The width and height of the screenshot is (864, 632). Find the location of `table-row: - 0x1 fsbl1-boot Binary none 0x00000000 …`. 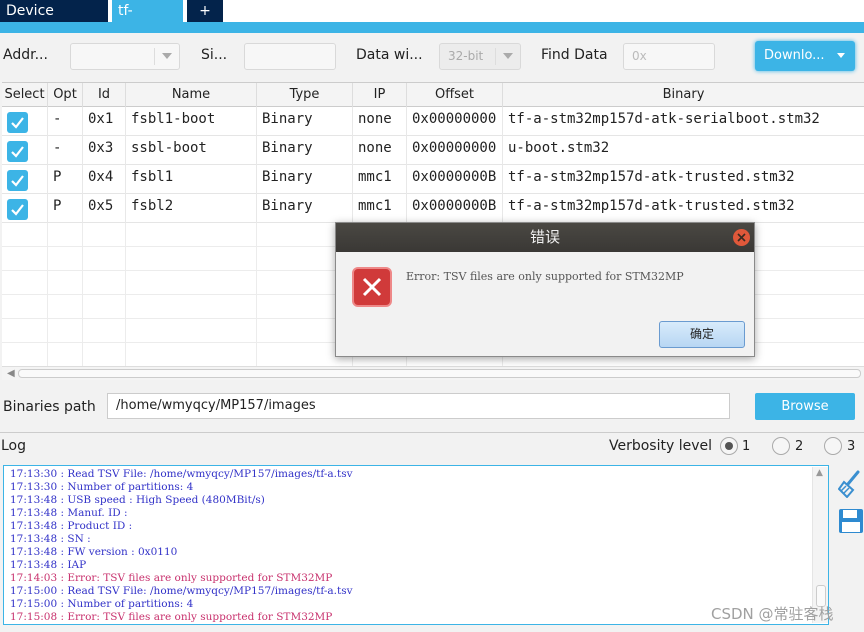

table-row: - 0x1 fsbl1-boot Binary none 0x00000000 … is located at coordinates (433, 121).